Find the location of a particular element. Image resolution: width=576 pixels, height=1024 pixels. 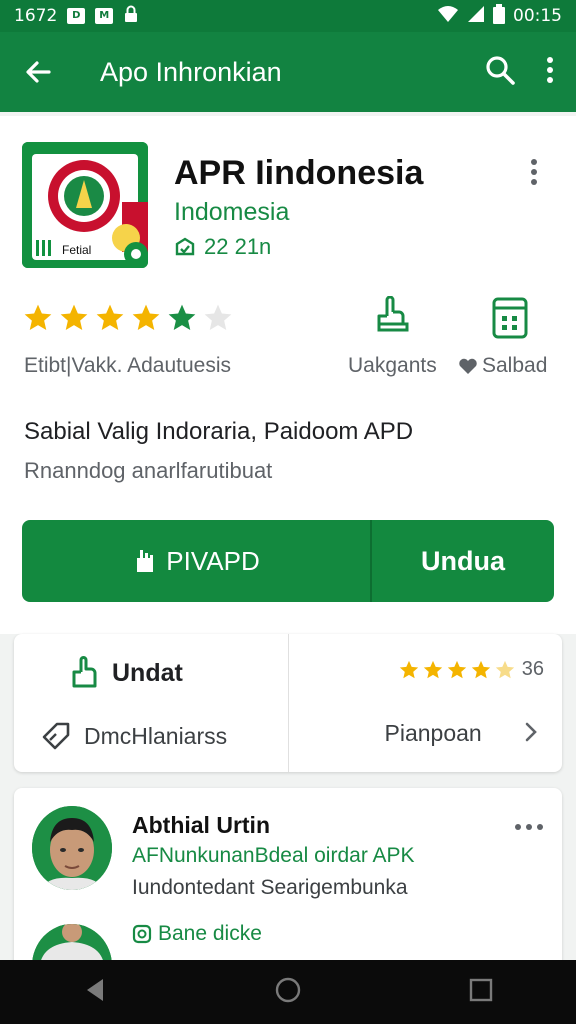

update-label: Undat is located at coordinates (147, 672).